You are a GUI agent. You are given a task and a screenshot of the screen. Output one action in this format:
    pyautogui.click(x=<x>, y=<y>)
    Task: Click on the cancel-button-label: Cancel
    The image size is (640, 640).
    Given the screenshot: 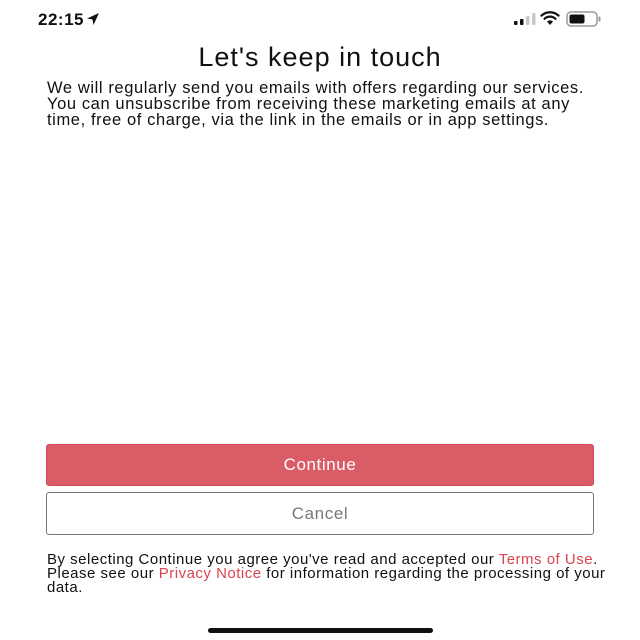 What is the action you would take?
    pyautogui.click(x=320, y=513)
    